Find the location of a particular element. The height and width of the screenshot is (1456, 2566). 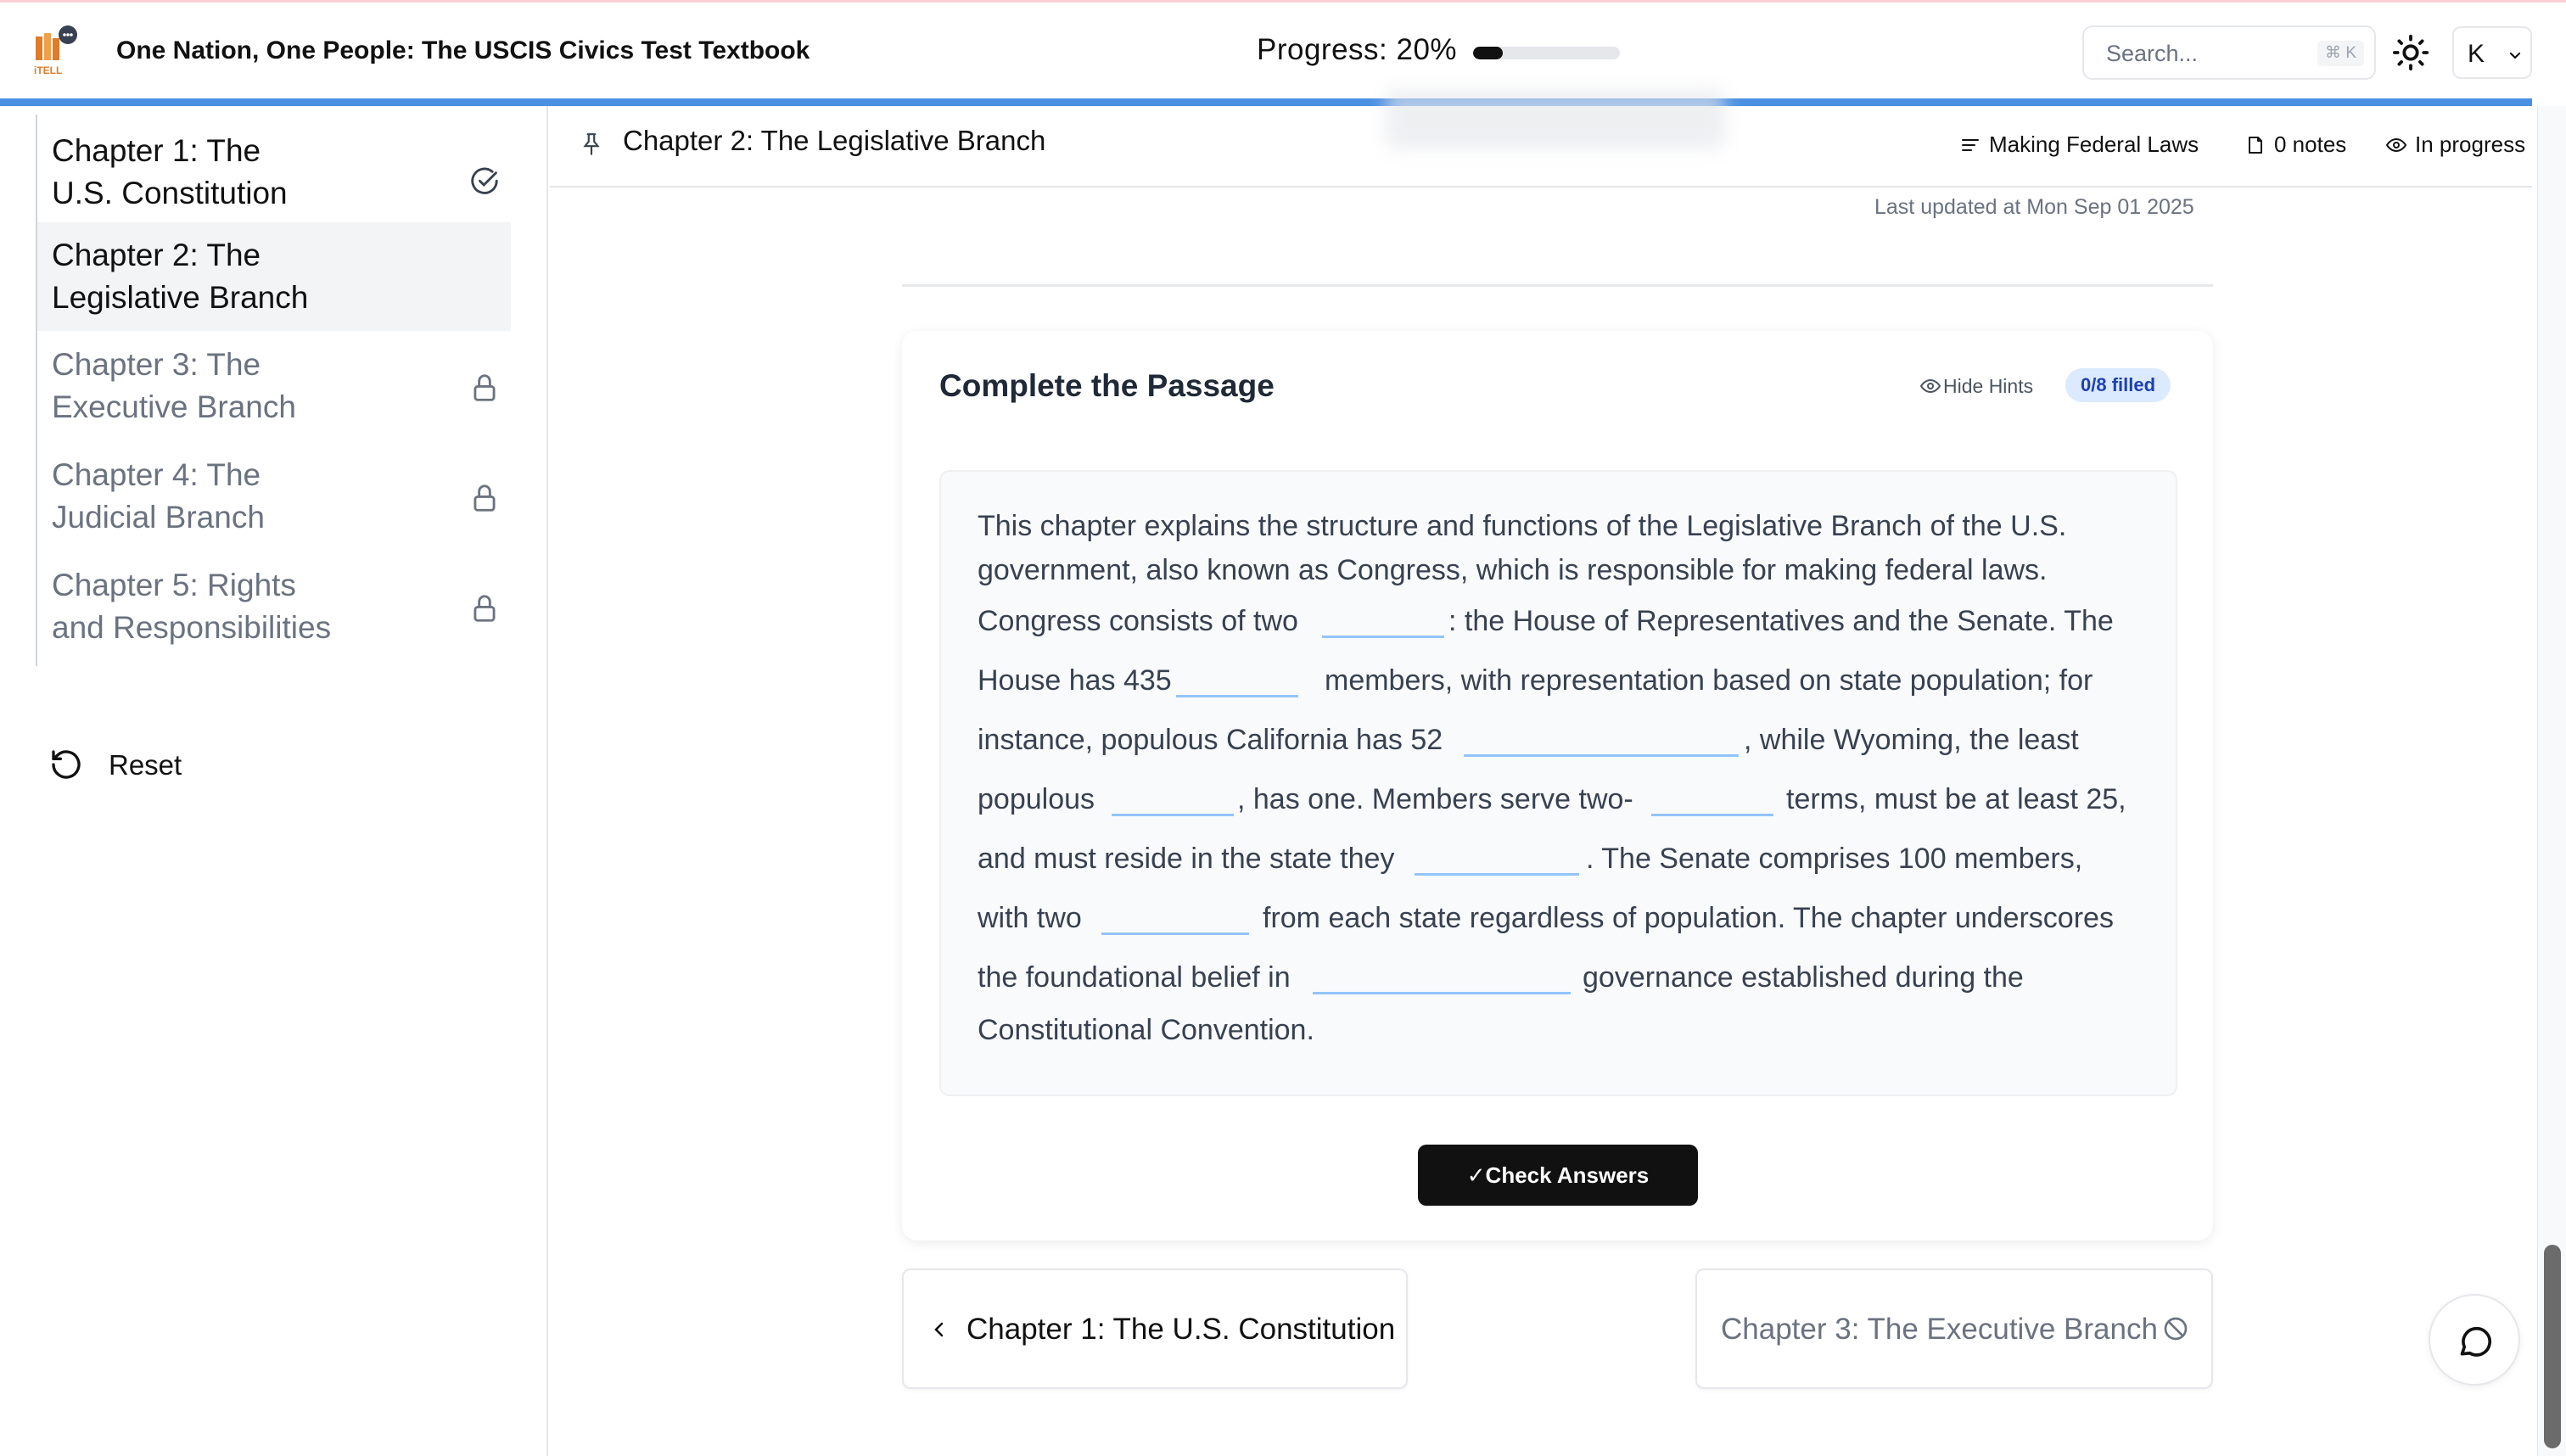

status-label: In progress is located at coordinates (2470, 145).